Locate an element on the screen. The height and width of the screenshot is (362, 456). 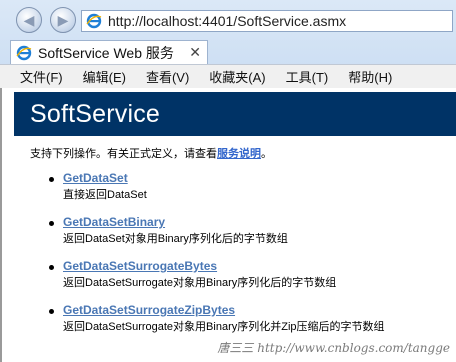
menu-bar: 文件(F) 编辑(E) 查看(V) 收藏夹(A) 工具(T) 帮助(H) is located at coordinates (228, 76).